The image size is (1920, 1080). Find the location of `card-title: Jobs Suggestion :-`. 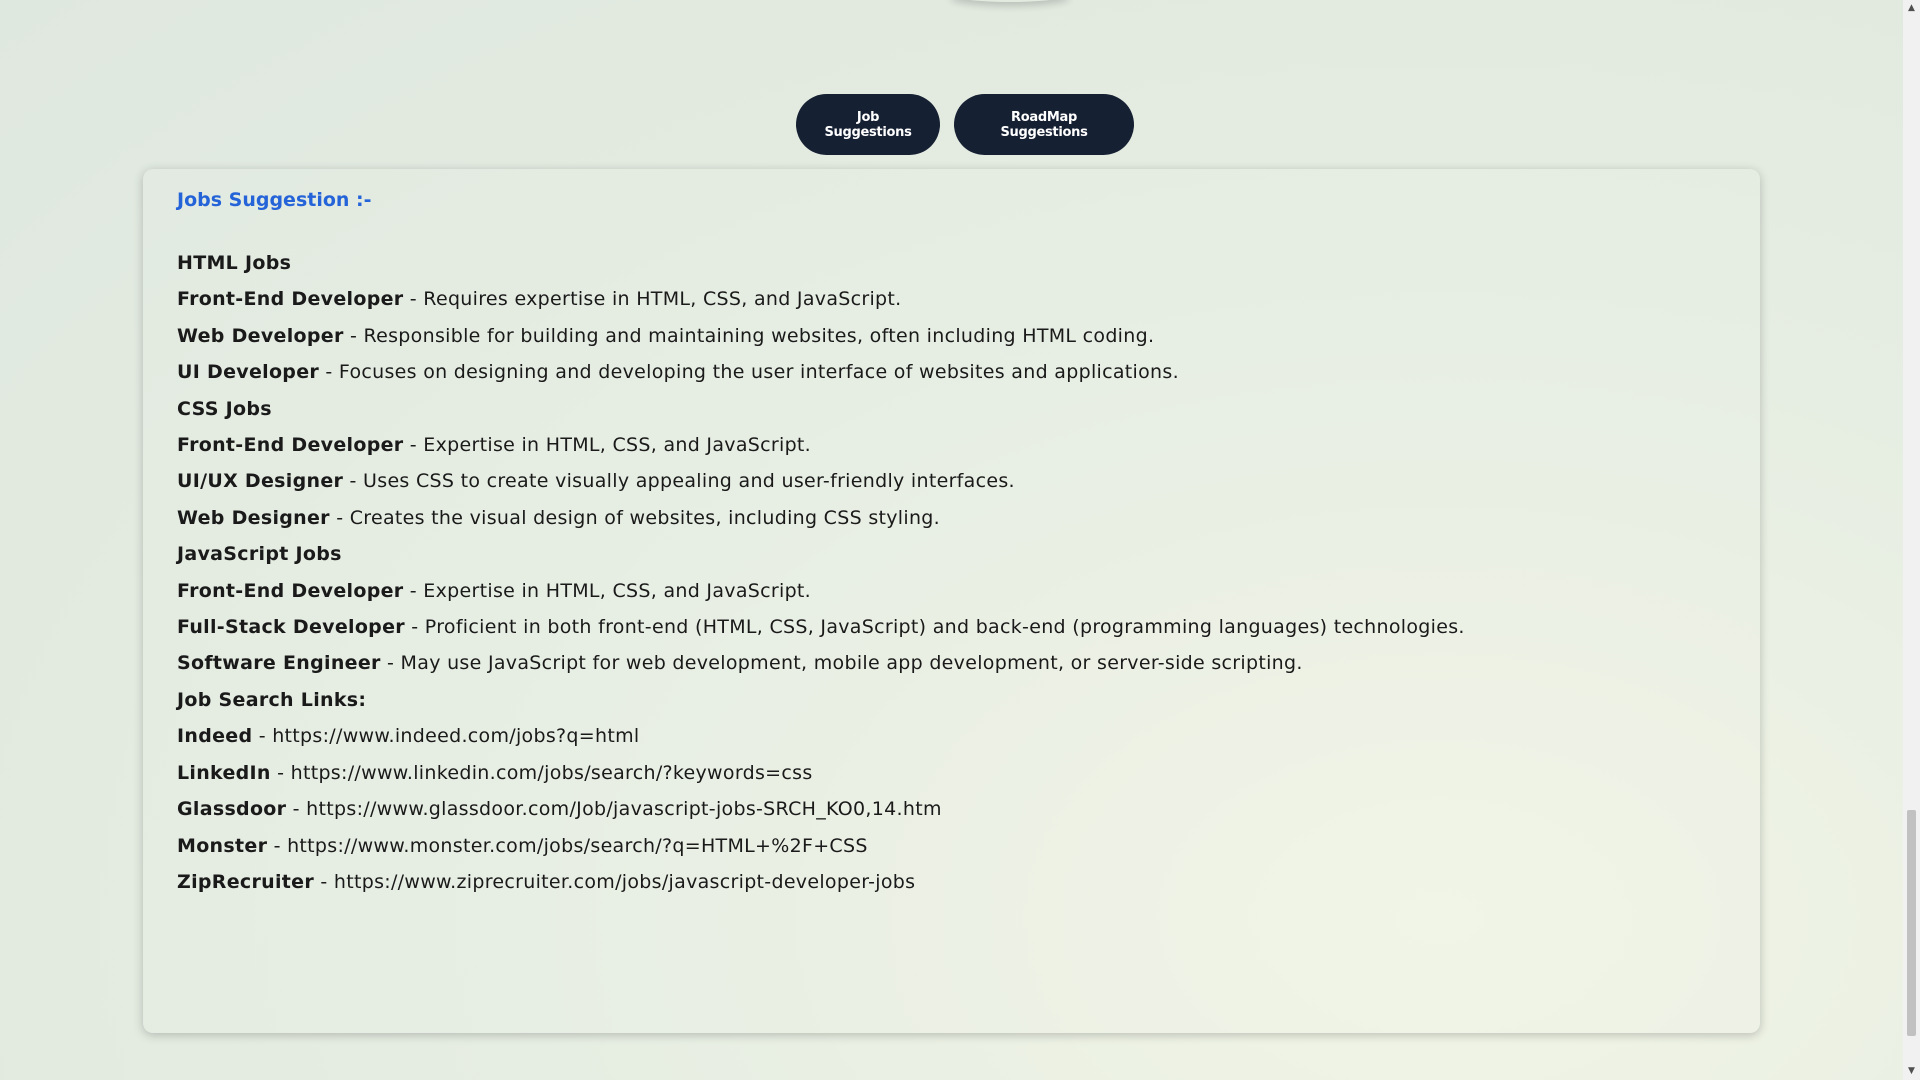

card-title: Jobs Suggestion :- is located at coordinates (274, 200).